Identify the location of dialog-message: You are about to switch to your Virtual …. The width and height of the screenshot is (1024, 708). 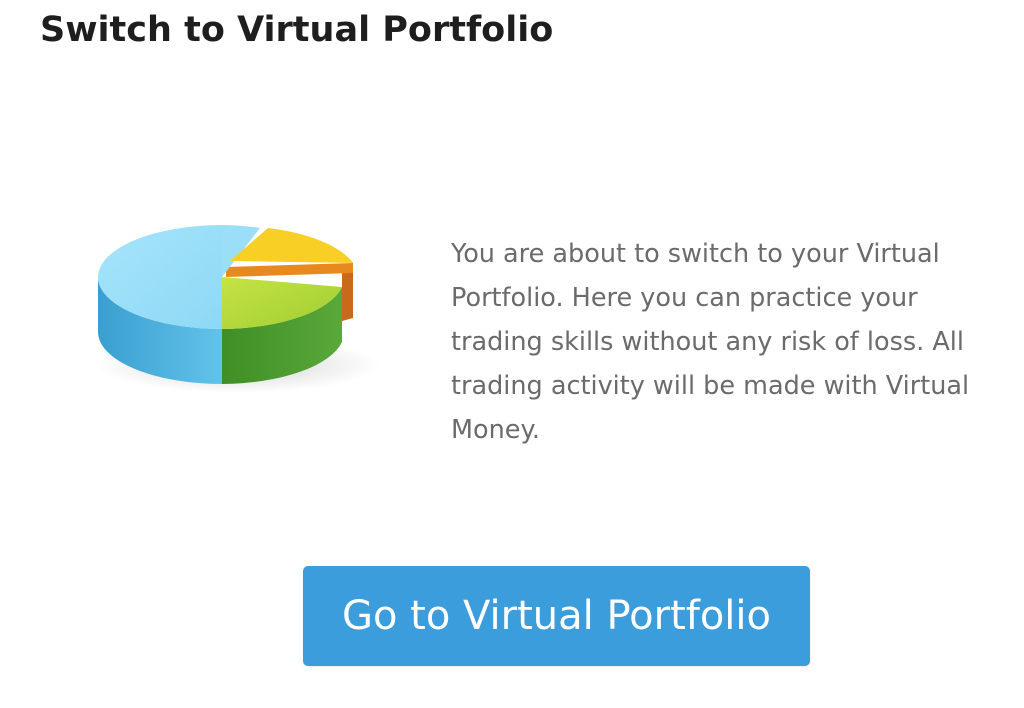
(710, 342).